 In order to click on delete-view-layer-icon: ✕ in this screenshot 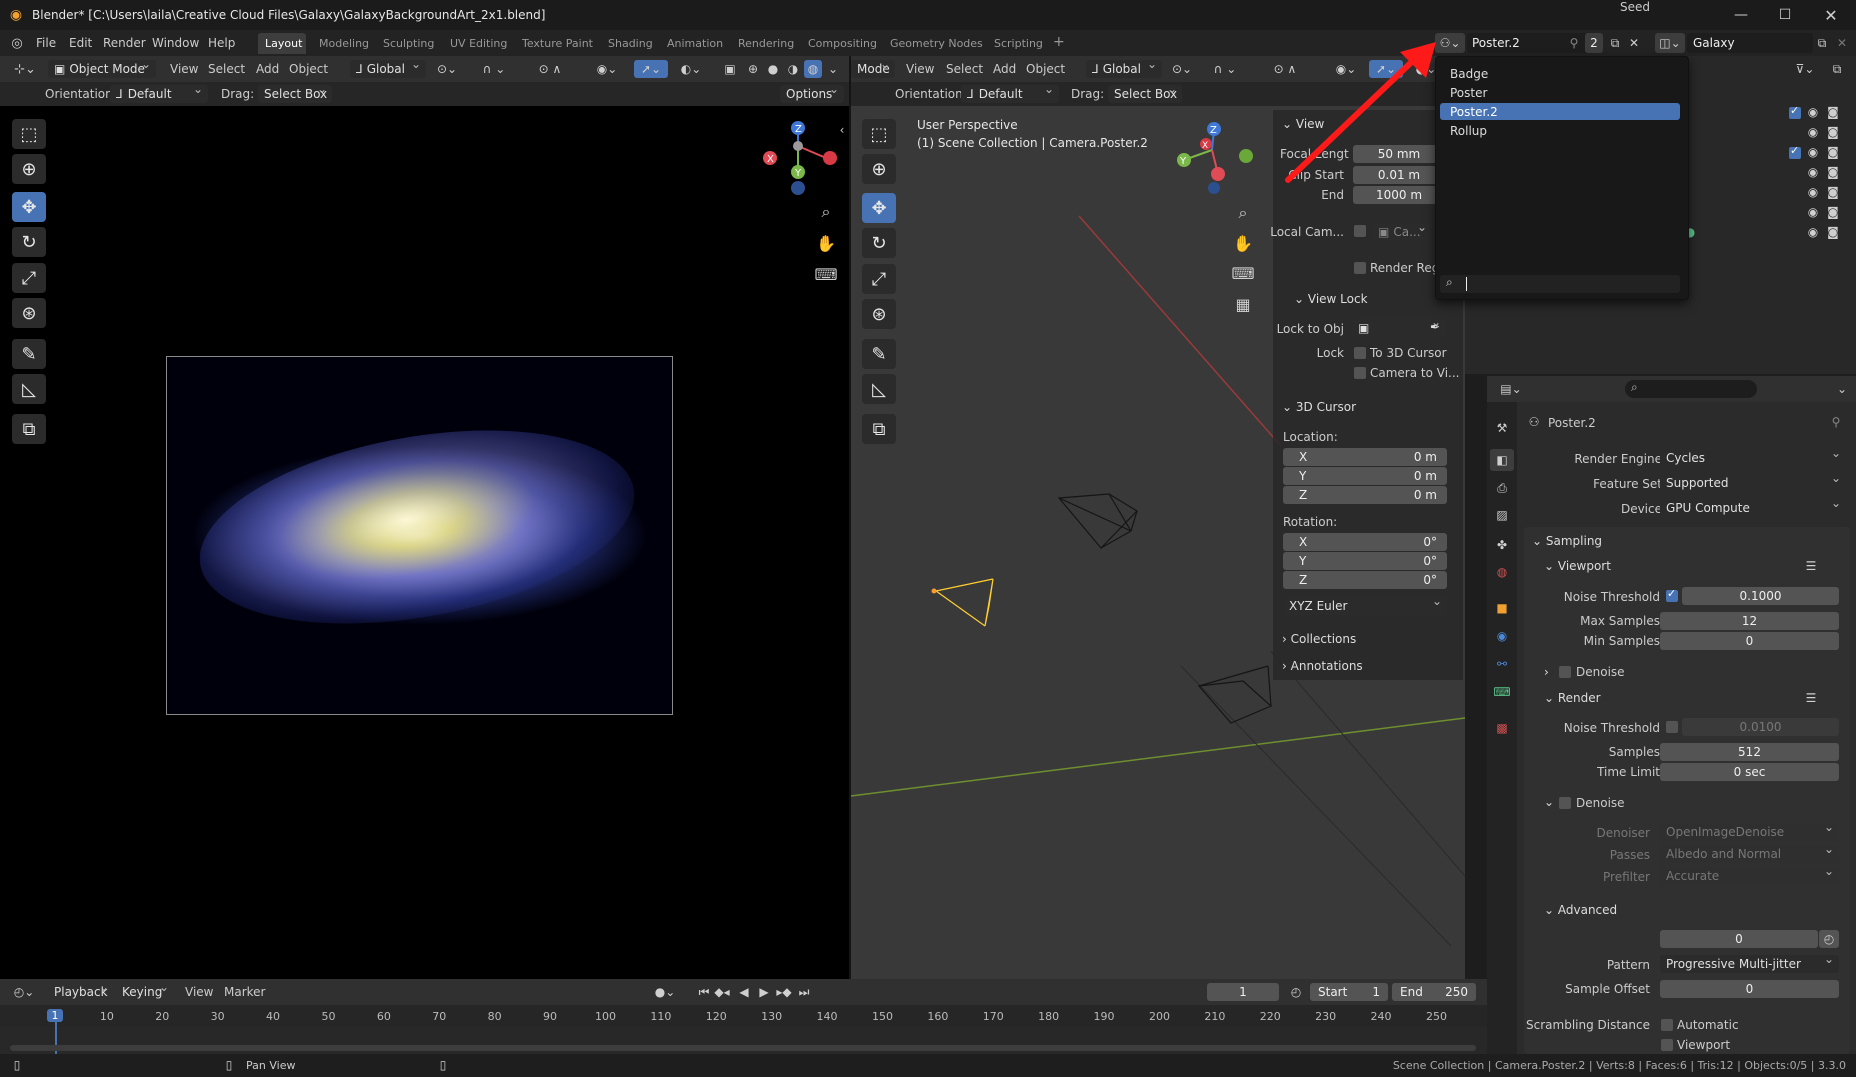, I will do `click(1842, 43)`.